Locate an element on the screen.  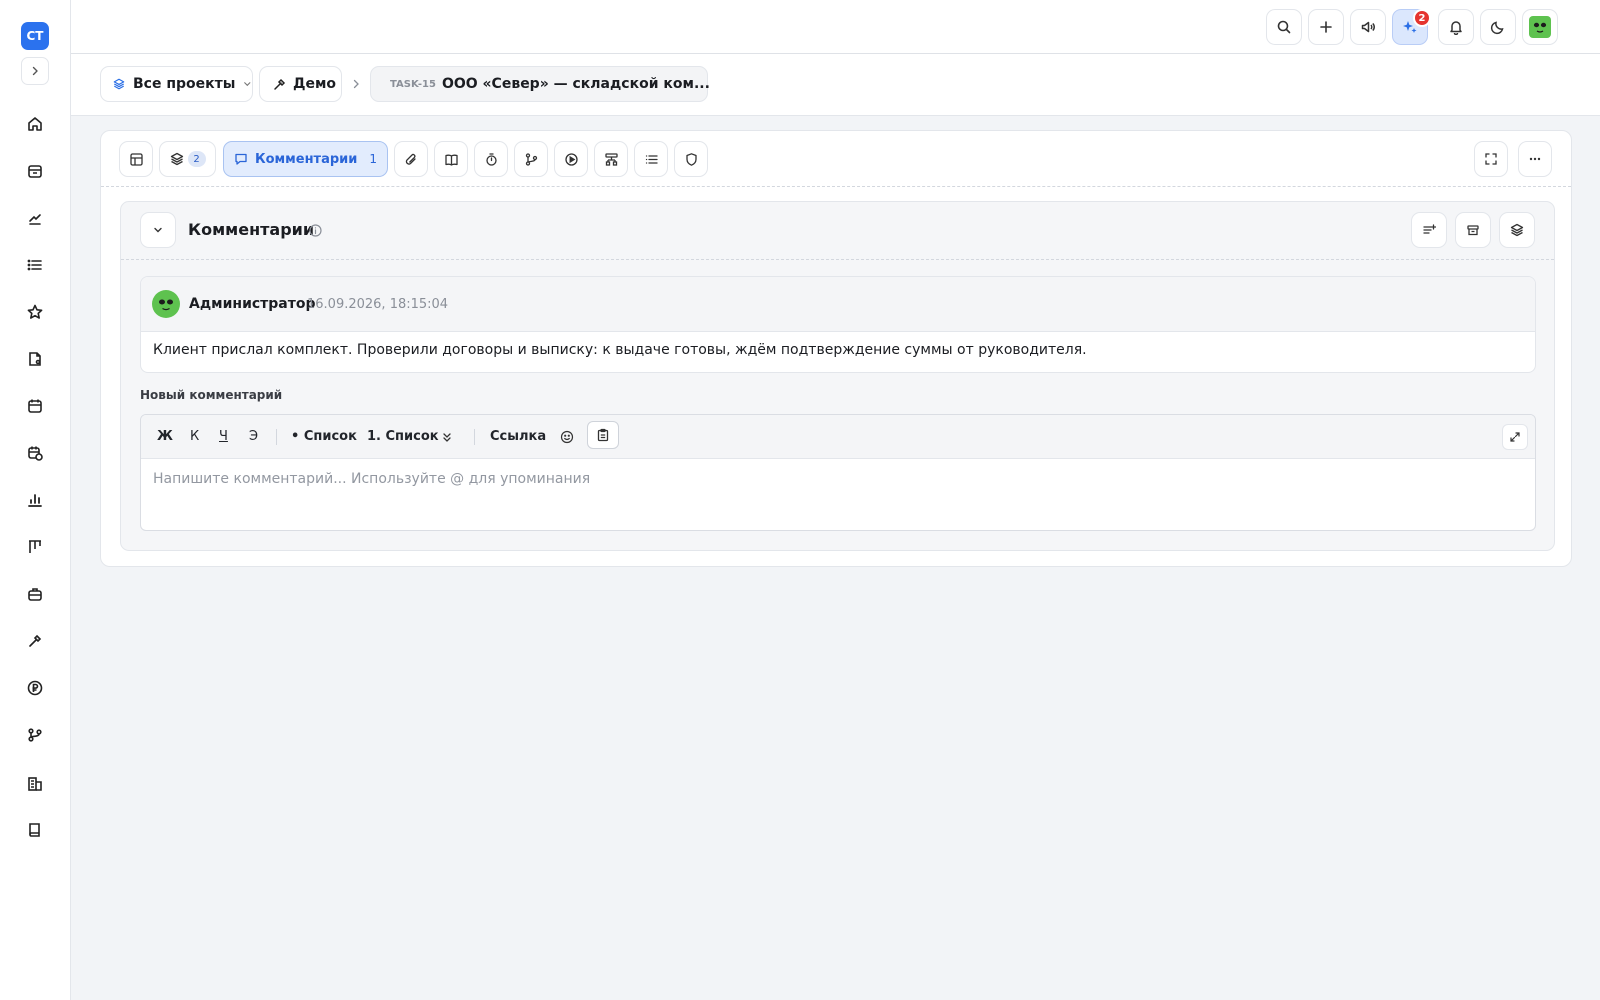
plus-icon is located at coordinates (1326, 27).